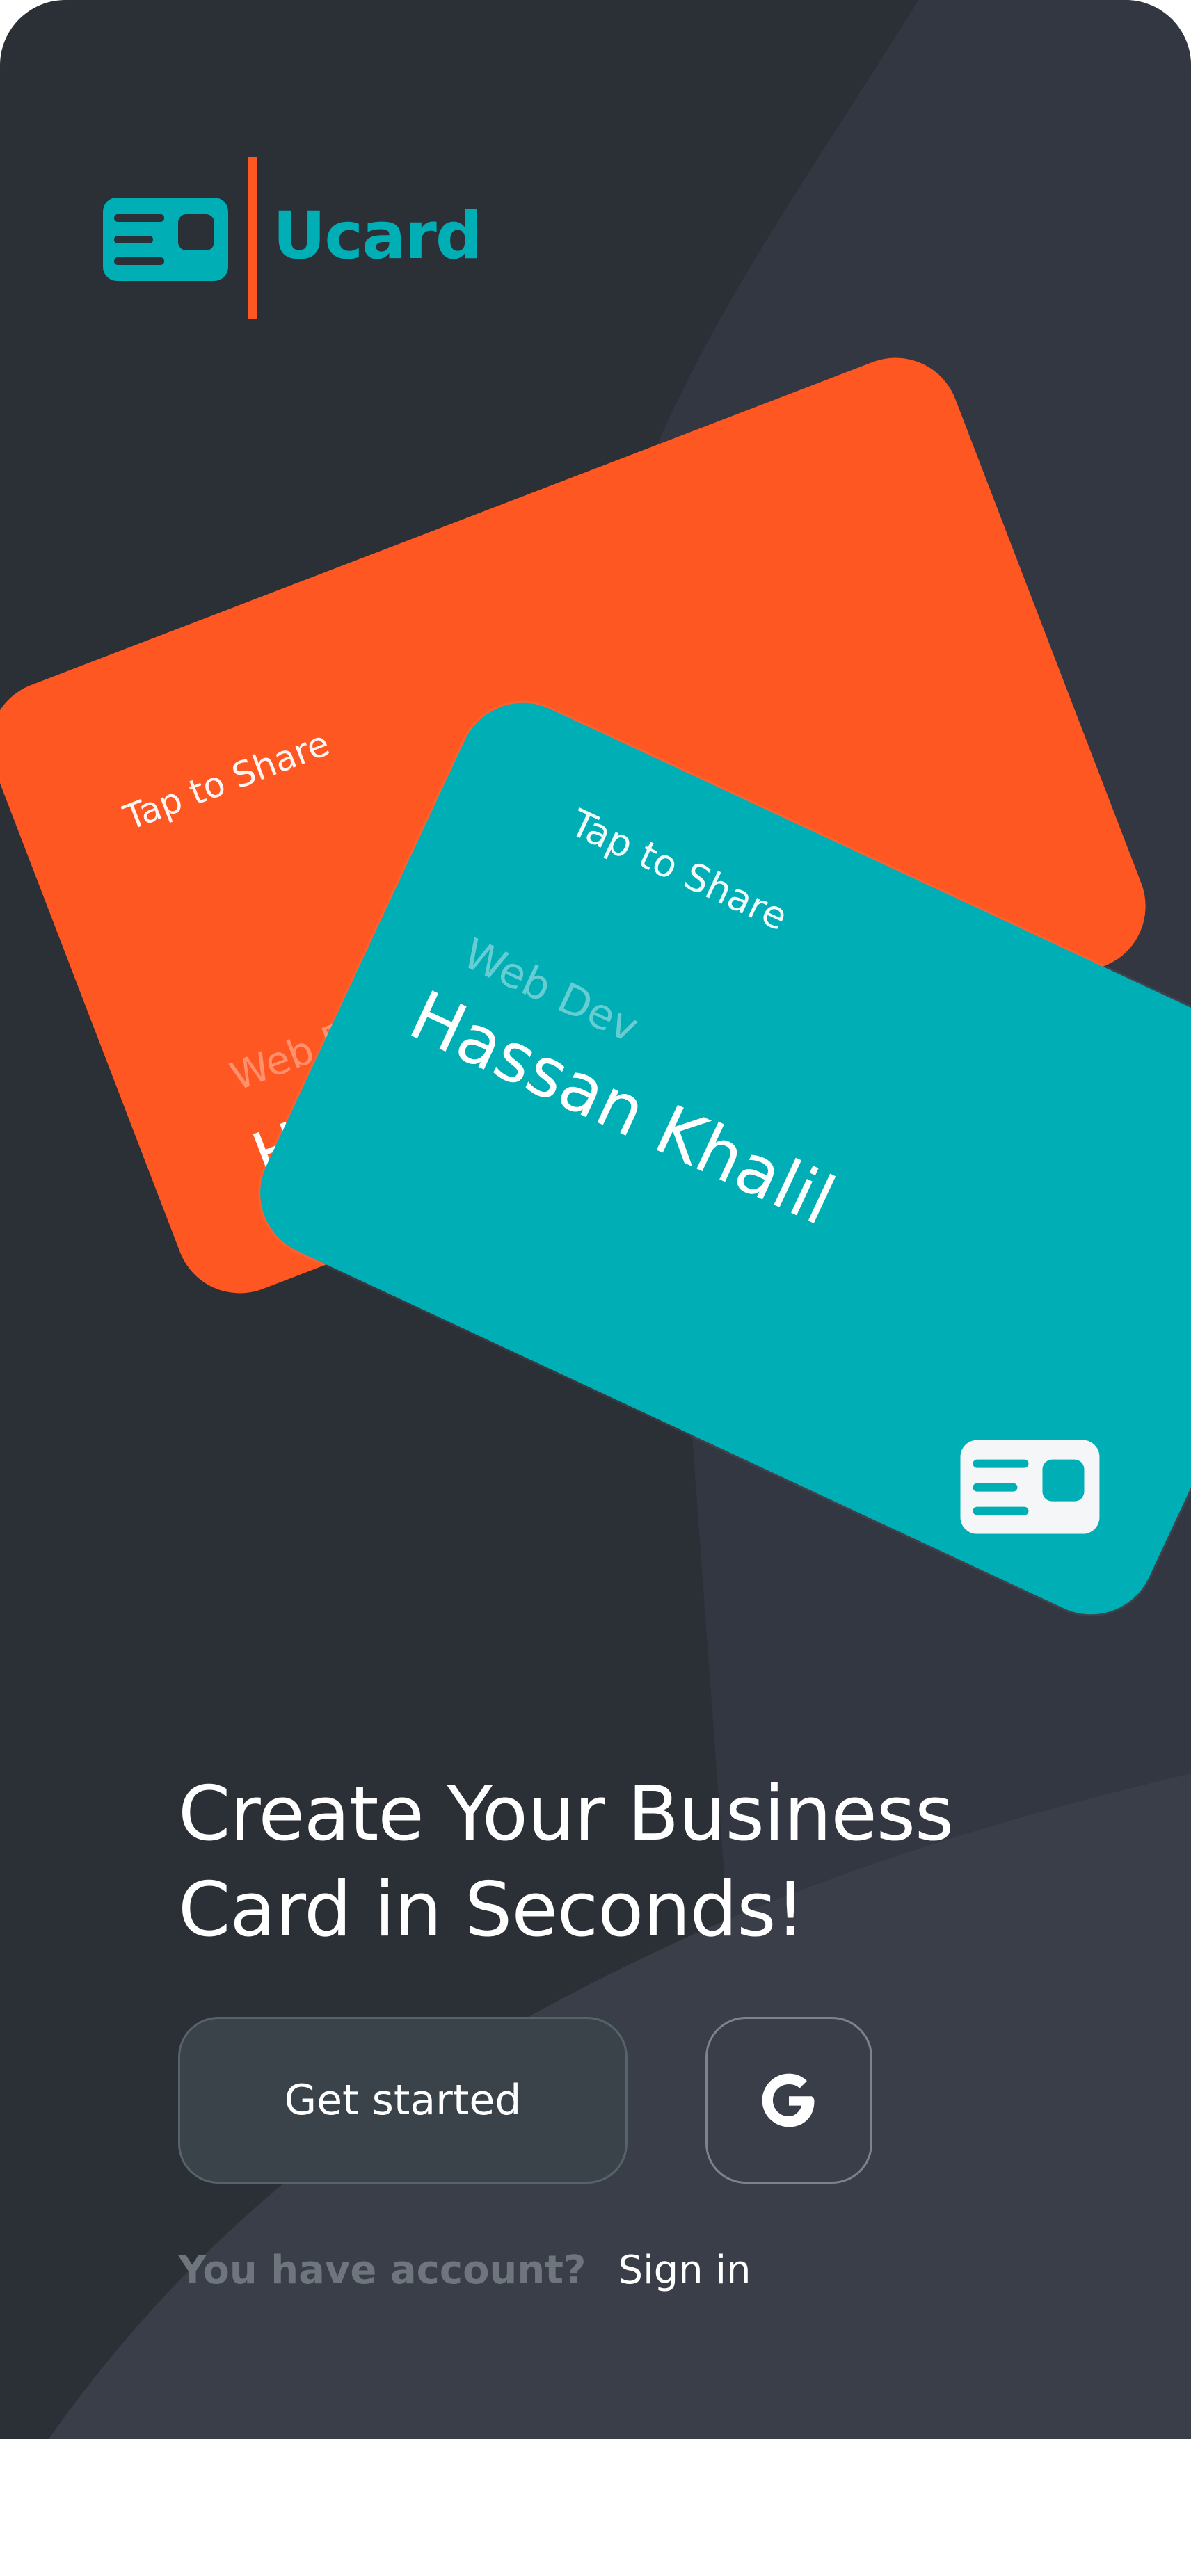 This screenshot has height=2576, width=1191. Describe the element at coordinates (566, 1815) in the screenshot. I see `hero-line-1: Create Your Business` at that location.